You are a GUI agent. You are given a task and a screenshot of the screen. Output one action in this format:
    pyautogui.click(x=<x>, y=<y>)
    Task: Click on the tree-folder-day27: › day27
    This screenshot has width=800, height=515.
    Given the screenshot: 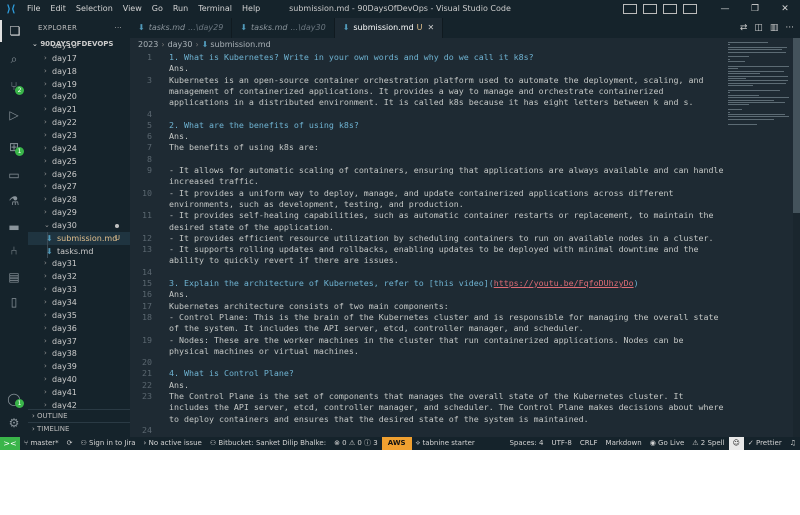 What is the action you would take?
    pyautogui.click(x=79, y=186)
    